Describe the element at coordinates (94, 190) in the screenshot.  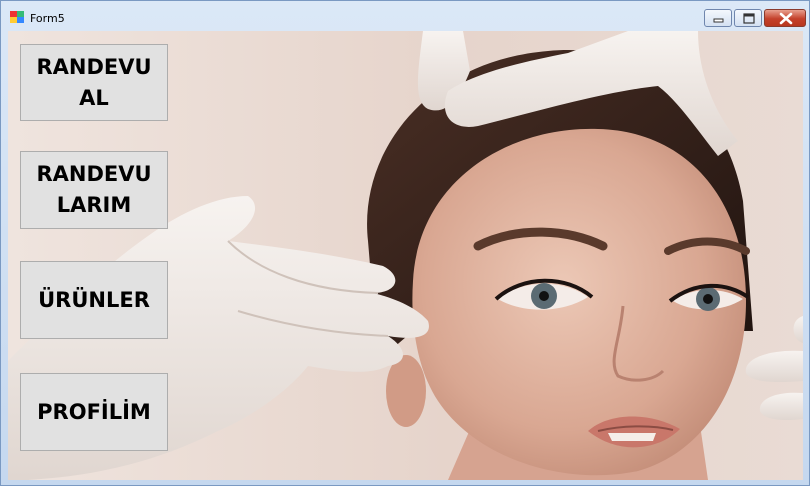
I see `randevularim-button: RANDEVU LARIM` at that location.